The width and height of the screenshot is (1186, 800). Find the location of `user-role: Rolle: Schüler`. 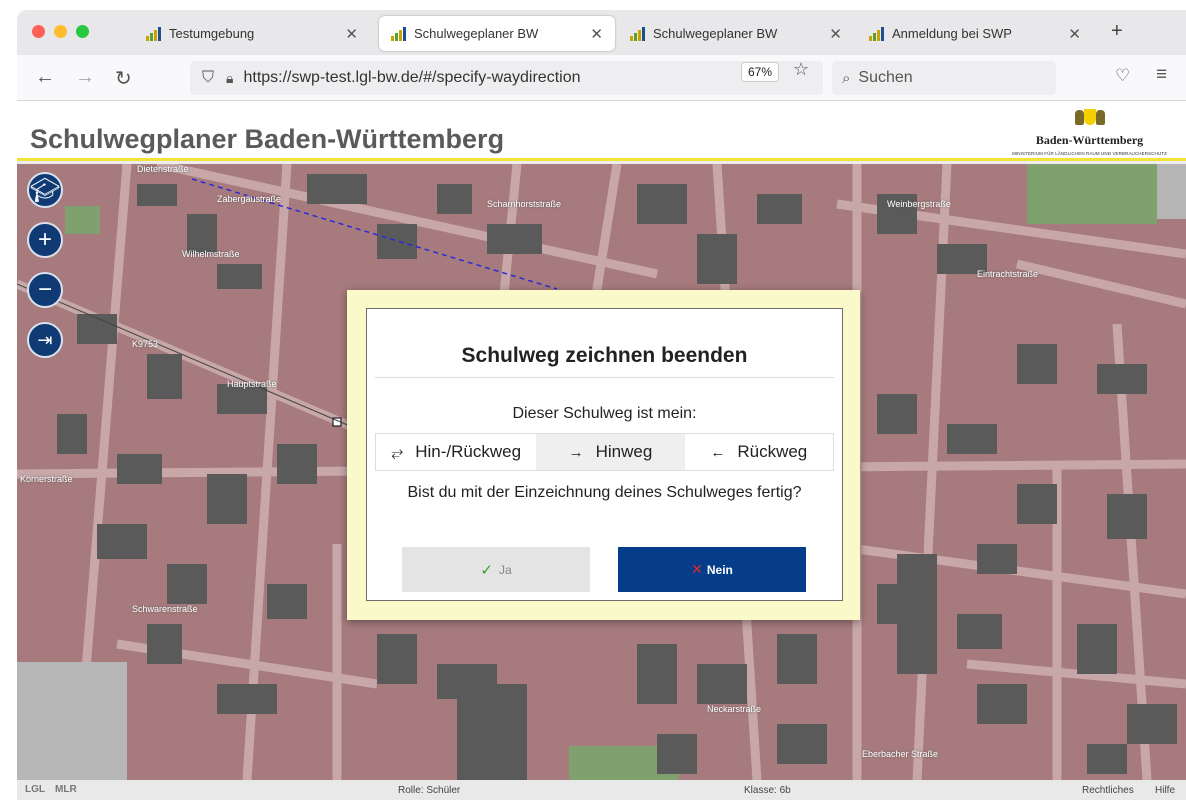

user-role: Rolle: Schüler is located at coordinates (429, 790).